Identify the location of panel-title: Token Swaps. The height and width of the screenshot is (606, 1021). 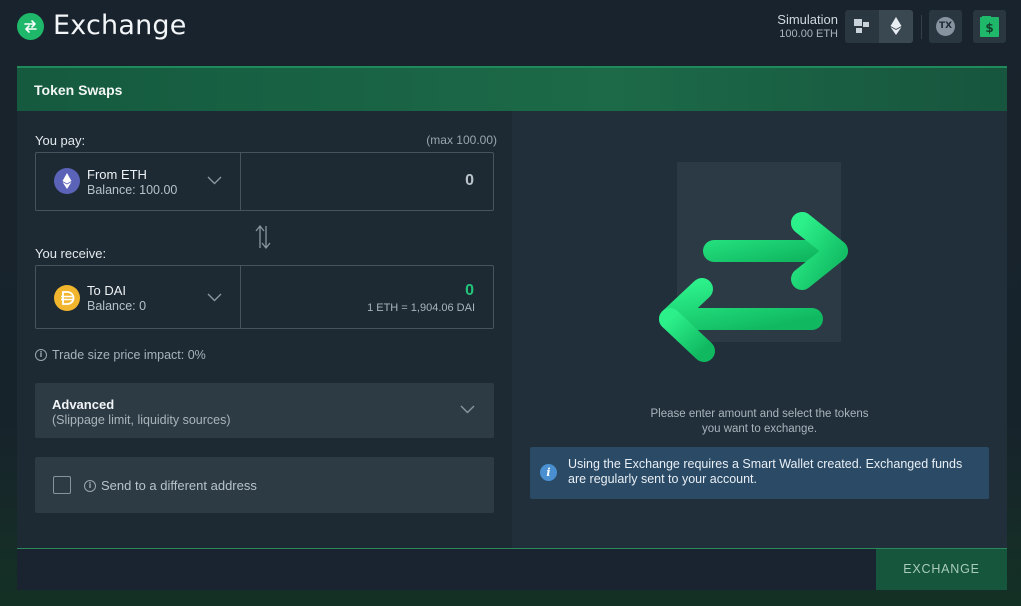
(78, 90).